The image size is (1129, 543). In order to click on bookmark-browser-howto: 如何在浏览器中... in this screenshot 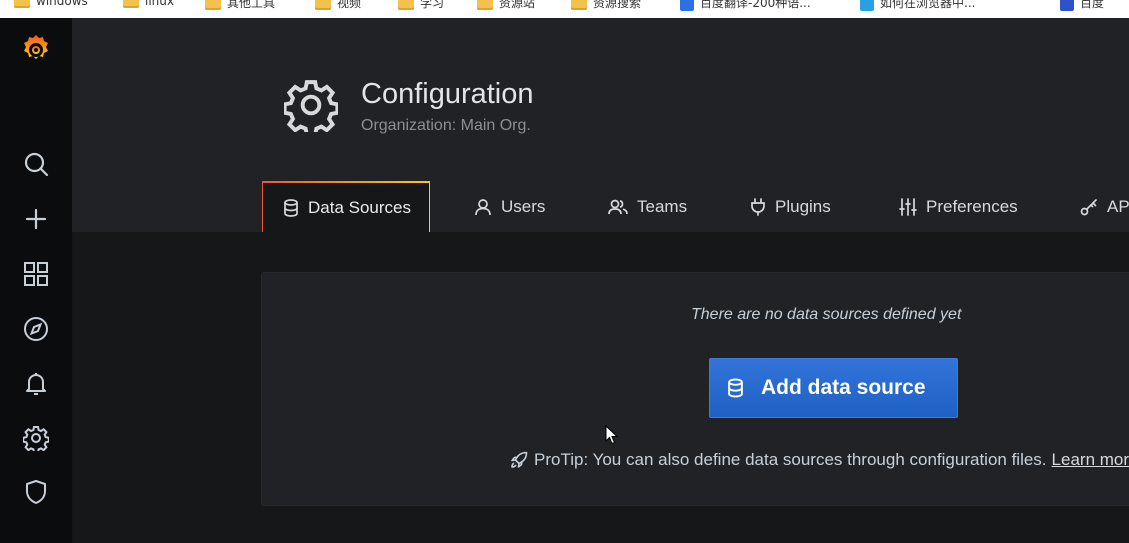, I will do `click(917, 6)`.